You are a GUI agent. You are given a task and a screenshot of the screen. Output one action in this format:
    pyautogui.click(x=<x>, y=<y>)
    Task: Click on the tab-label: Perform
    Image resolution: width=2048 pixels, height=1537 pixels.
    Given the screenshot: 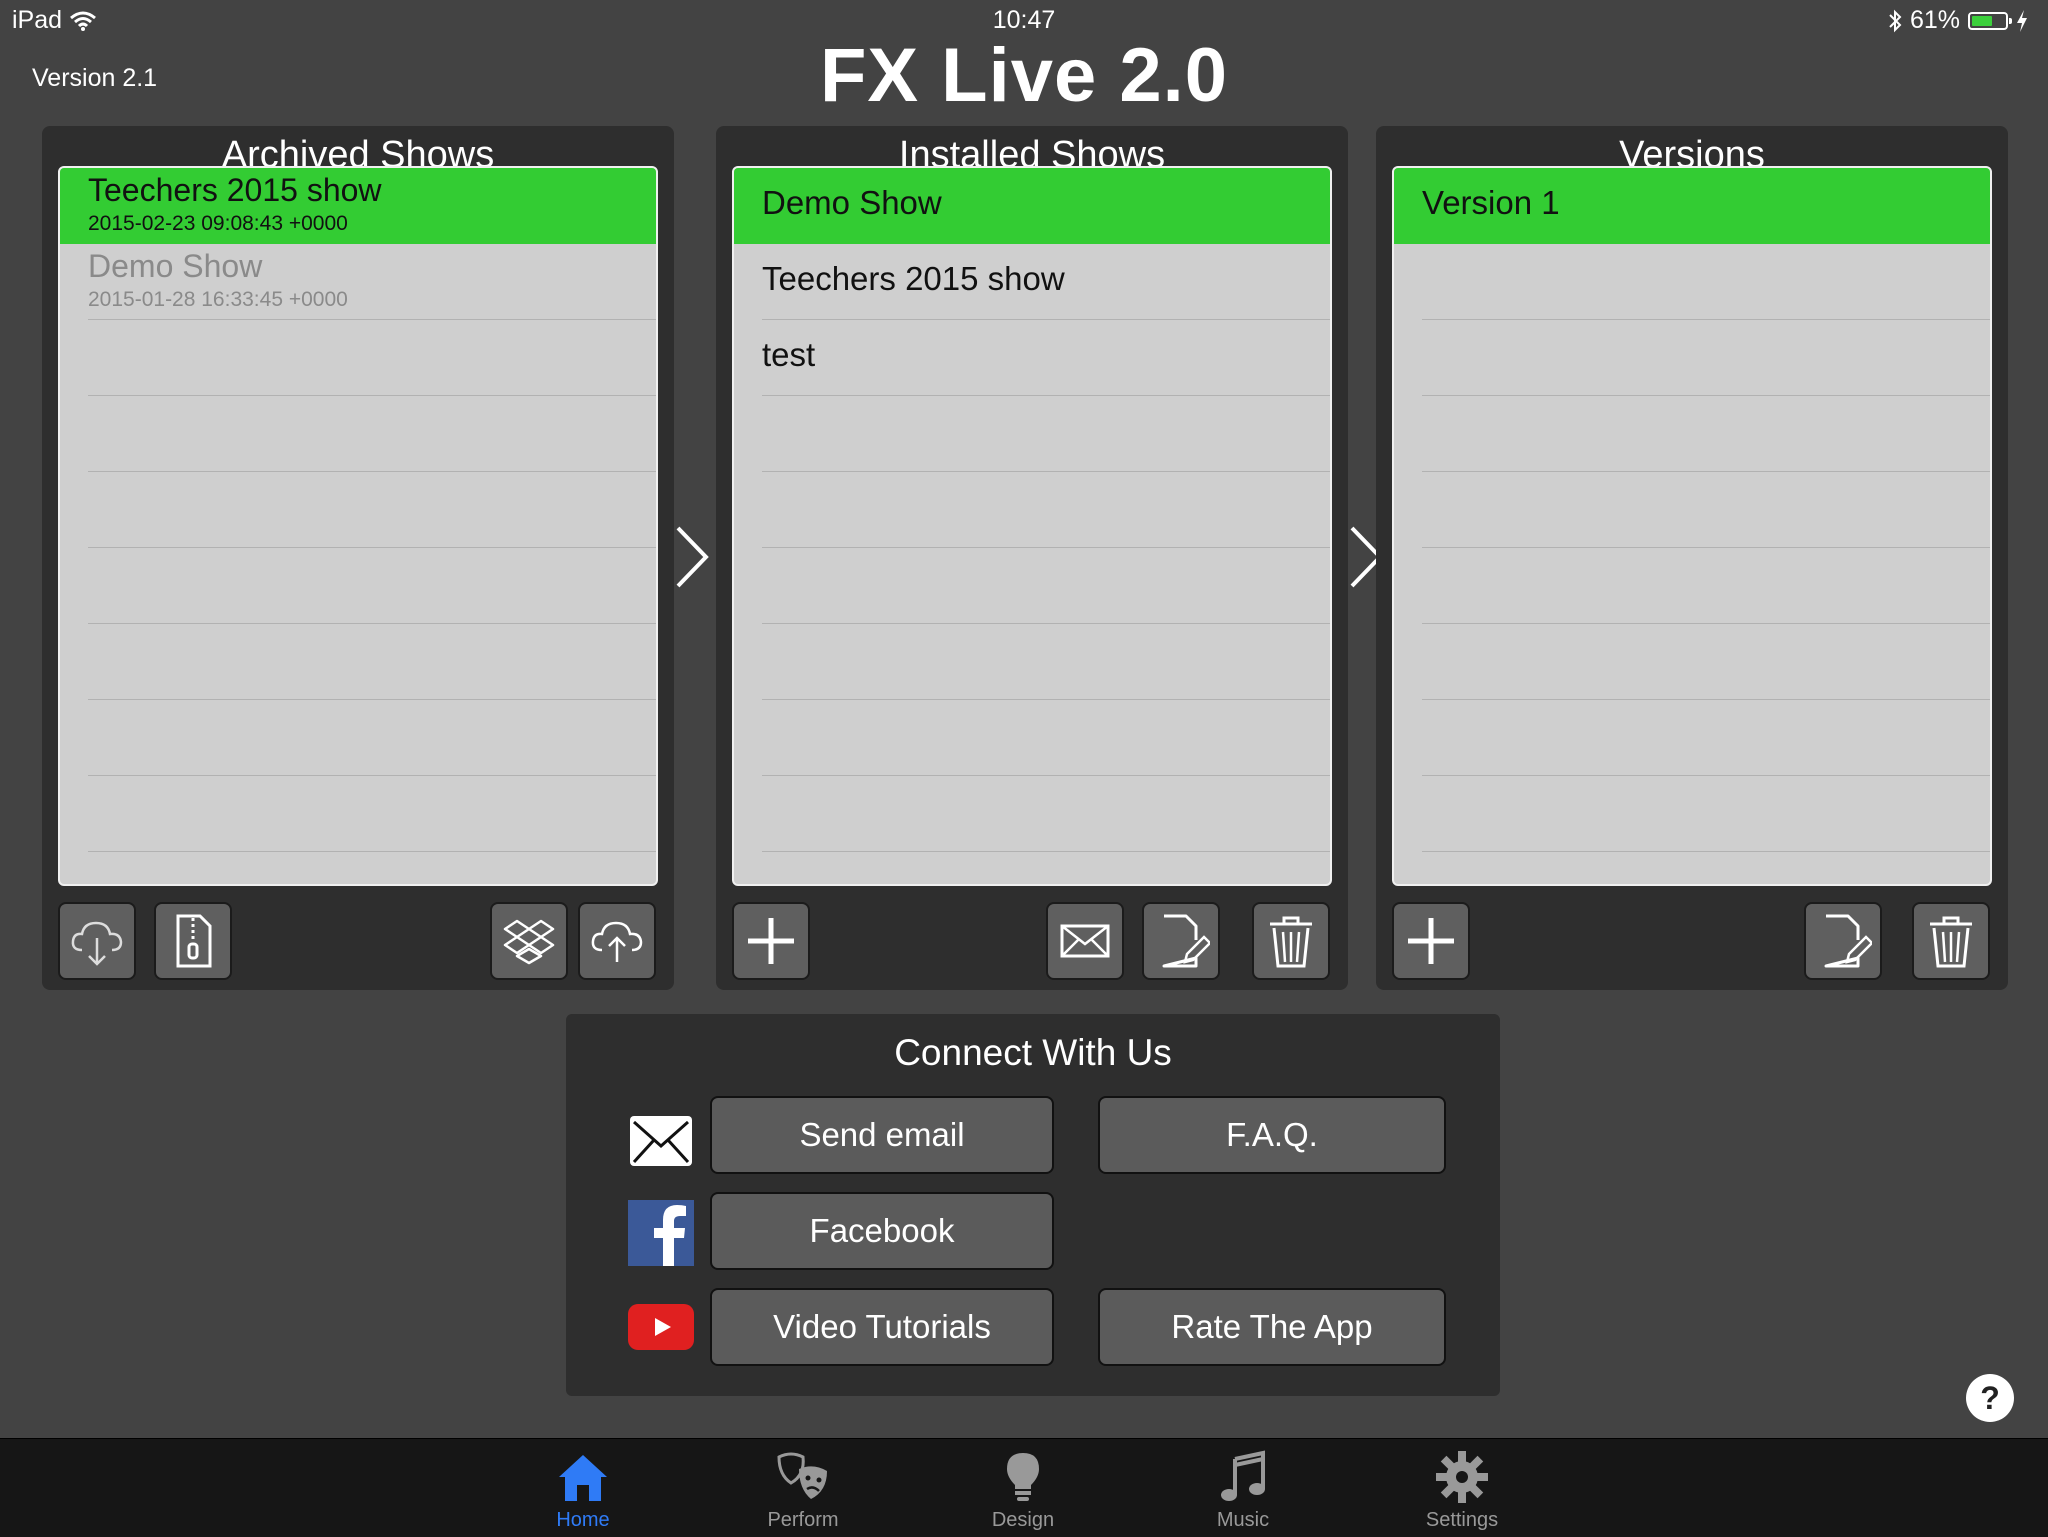 What is the action you would take?
    pyautogui.click(x=803, y=1520)
    